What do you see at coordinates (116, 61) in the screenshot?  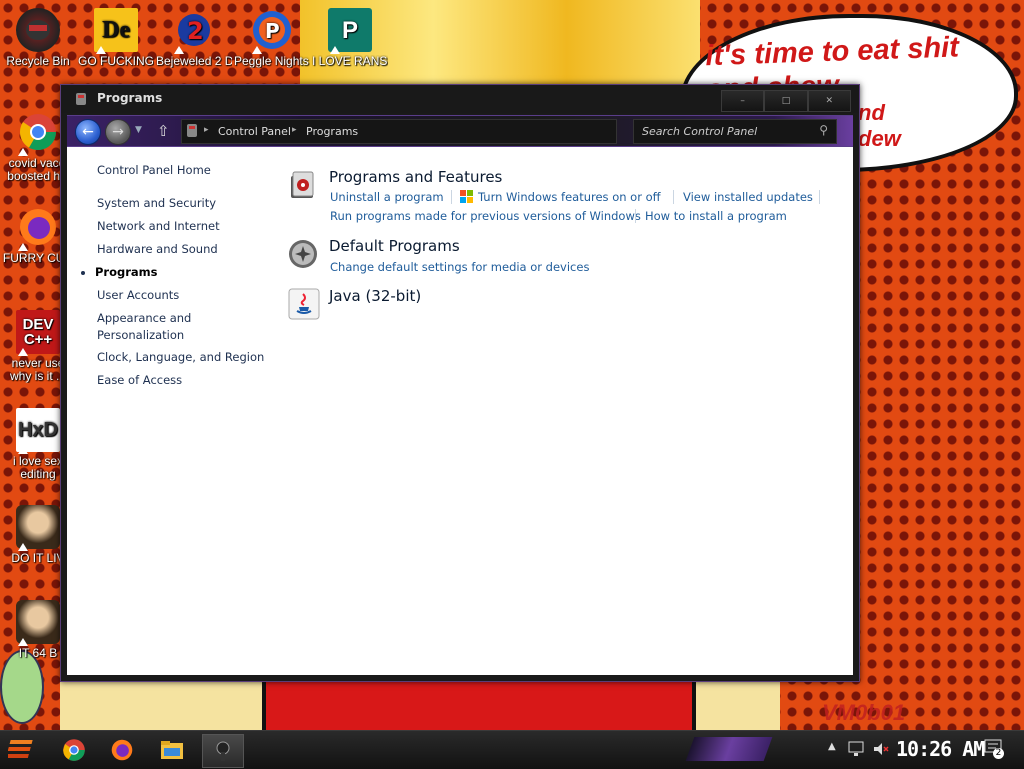 I see `desktop-icon-label: GO FUCKING KILL YOURS` at bounding box center [116, 61].